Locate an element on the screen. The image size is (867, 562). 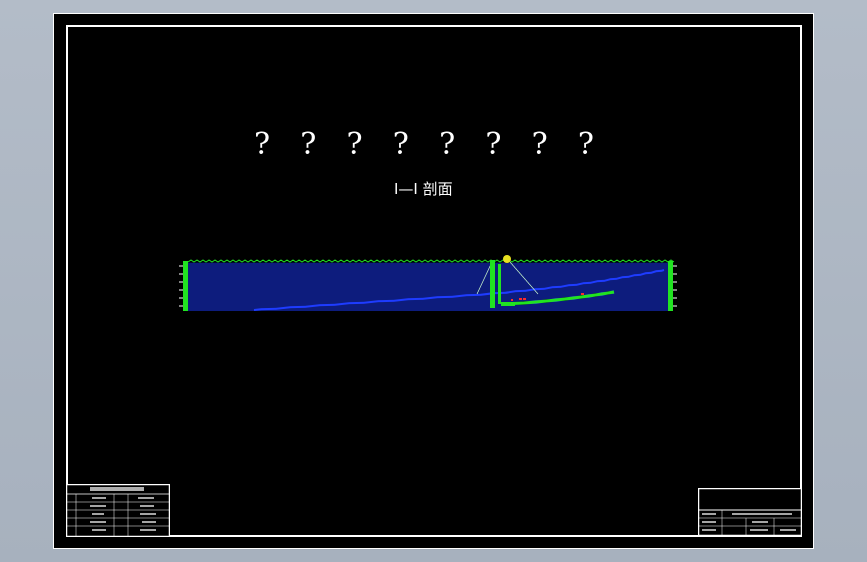
section-profile is located at coordinates (428, 283).